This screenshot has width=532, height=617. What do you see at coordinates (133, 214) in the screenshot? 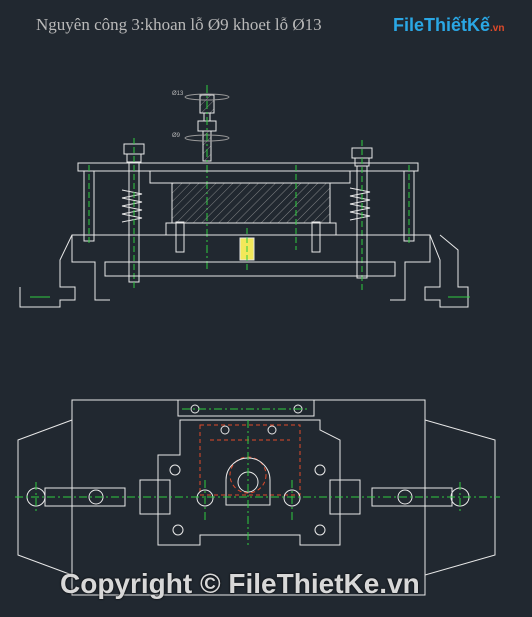
I see `clamp-bolt-left` at bounding box center [133, 214].